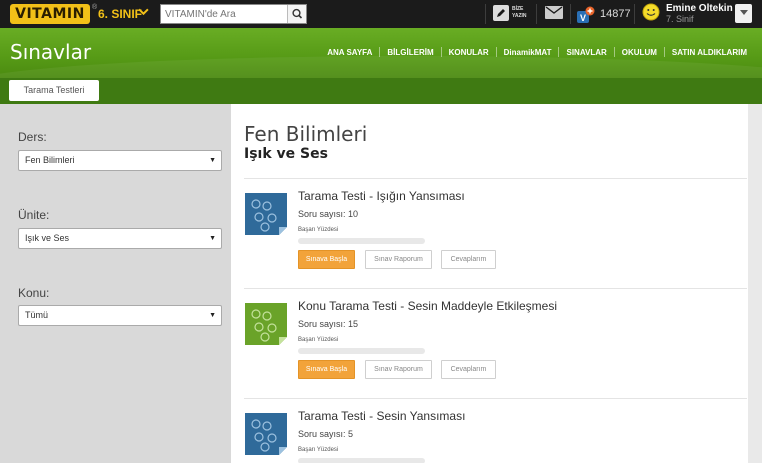  Describe the element at coordinates (47, 238) in the screenshot. I see `unite-select-value: Işık ve Ses` at that location.